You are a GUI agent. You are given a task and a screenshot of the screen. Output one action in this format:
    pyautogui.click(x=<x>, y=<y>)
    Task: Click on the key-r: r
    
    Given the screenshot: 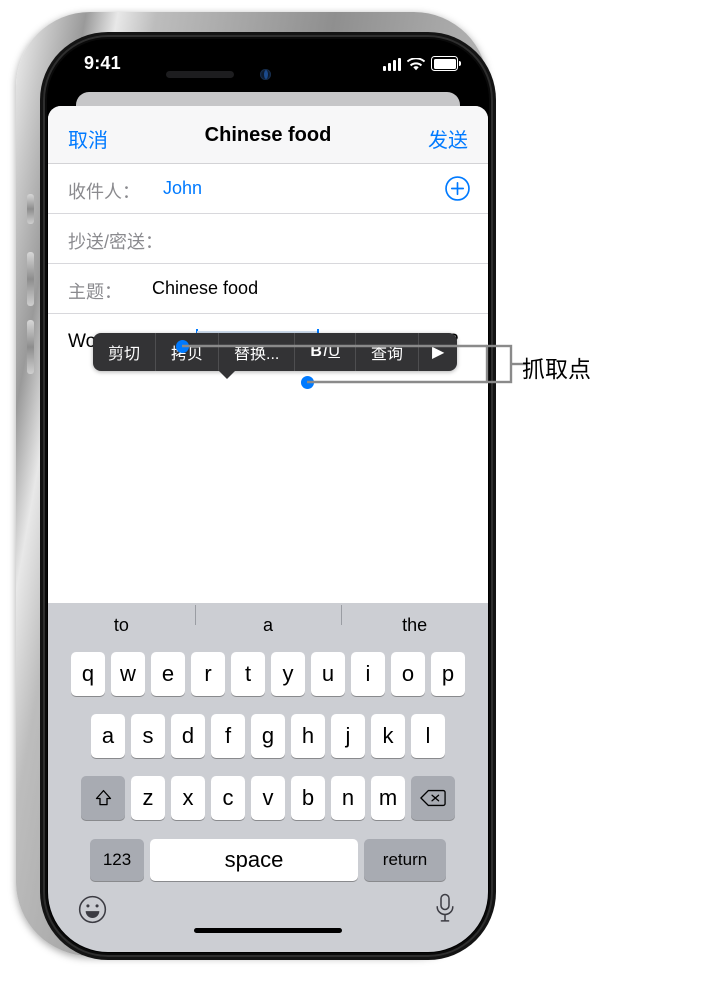 What is the action you would take?
    pyautogui.click(x=208, y=674)
    